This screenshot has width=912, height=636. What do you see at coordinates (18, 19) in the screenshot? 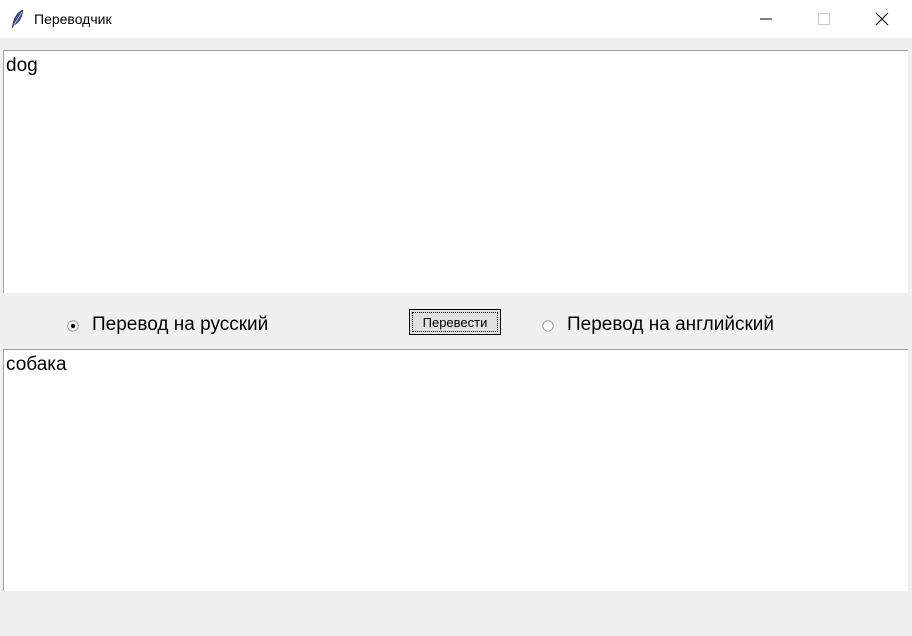
I see `feather-icon` at bounding box center [18, 19].